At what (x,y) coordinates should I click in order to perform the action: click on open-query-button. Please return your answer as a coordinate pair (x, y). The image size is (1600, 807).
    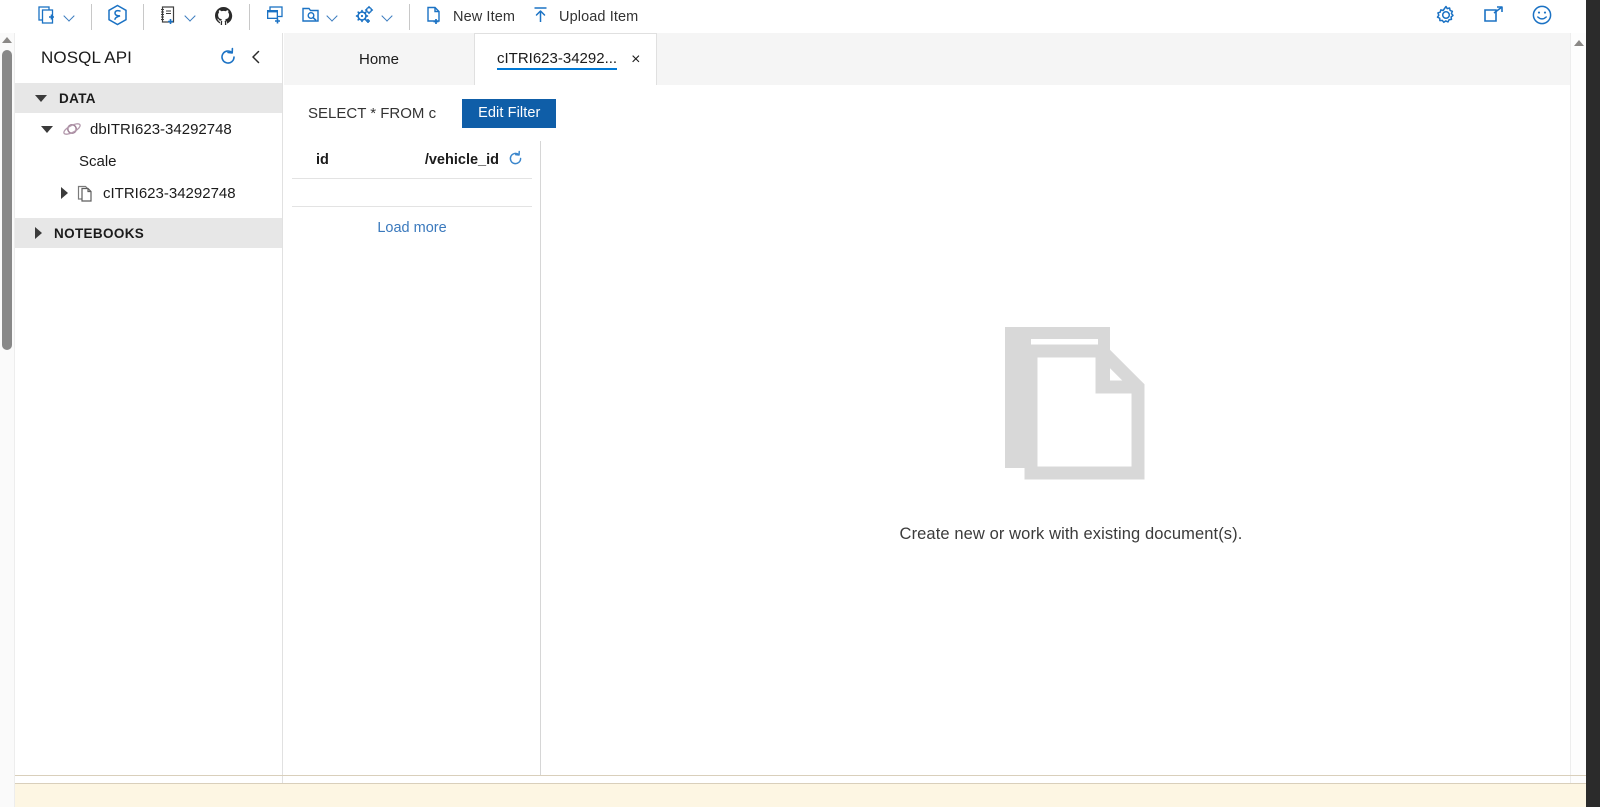
    Looking at the image, I should click on (320, 17).